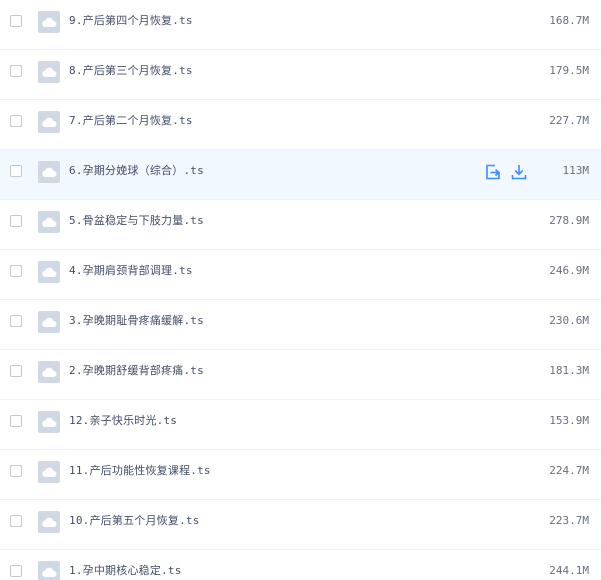 This screenshot has width=601, height=580. What do you see at coordinates (300, 275) in the screenshot?
I see `file-row: 4.孕期肩颈背部调理.ts 246.9M` at bounding box center [300, 275].